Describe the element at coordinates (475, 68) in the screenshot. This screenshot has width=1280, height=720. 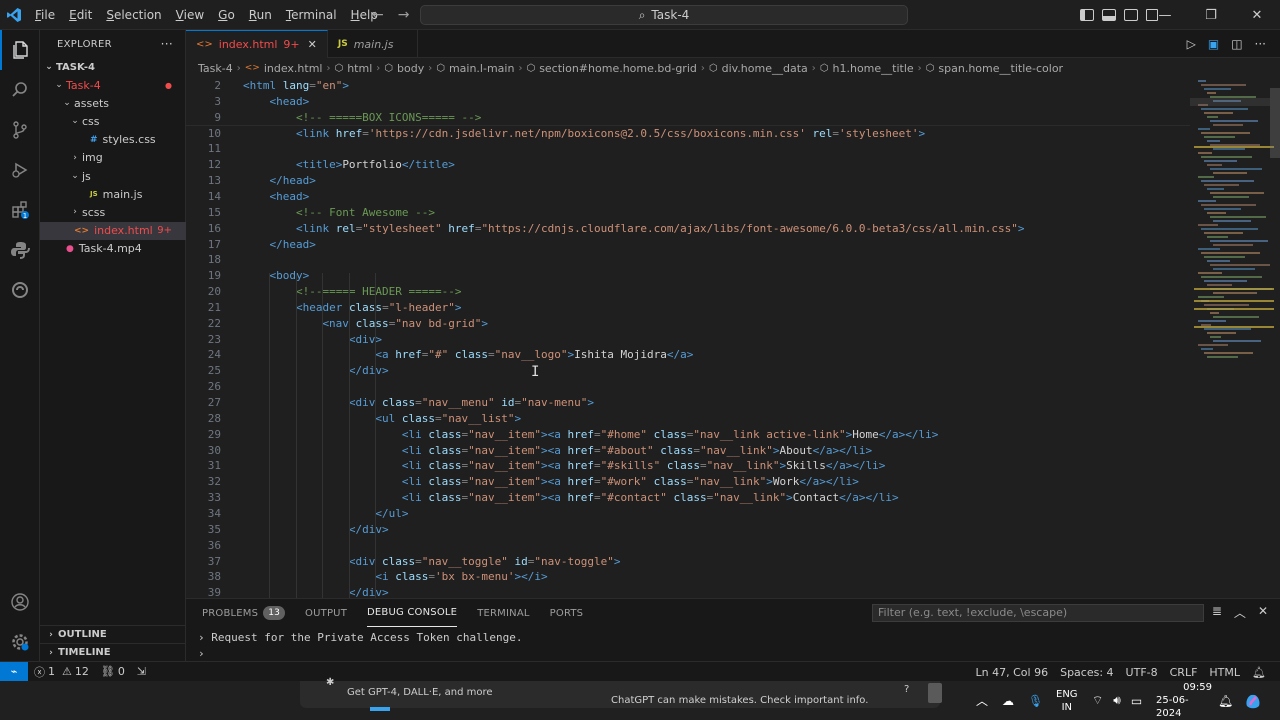
I see `breadcrumb-item: ⬡ main.l-main` at that location.